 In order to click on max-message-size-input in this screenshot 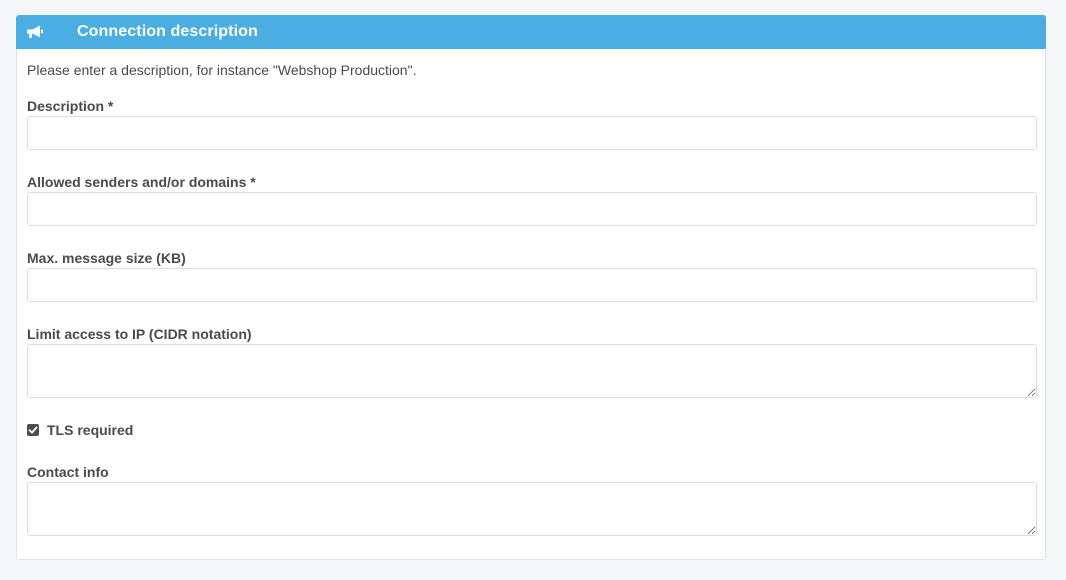, I will do `click(532, 285)`.